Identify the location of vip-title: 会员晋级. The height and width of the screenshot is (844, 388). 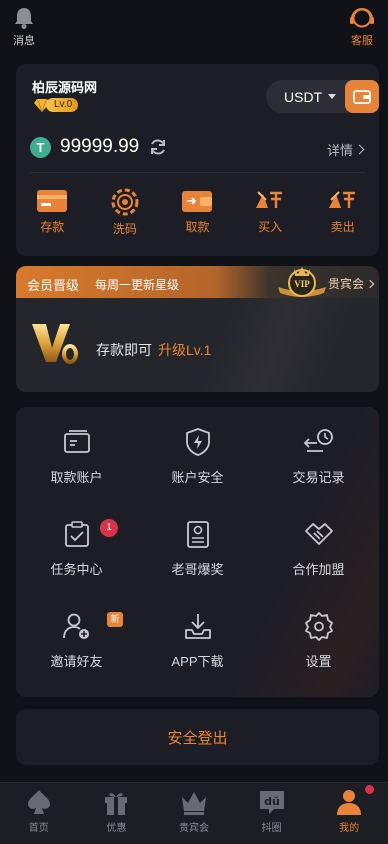
(53, 285).